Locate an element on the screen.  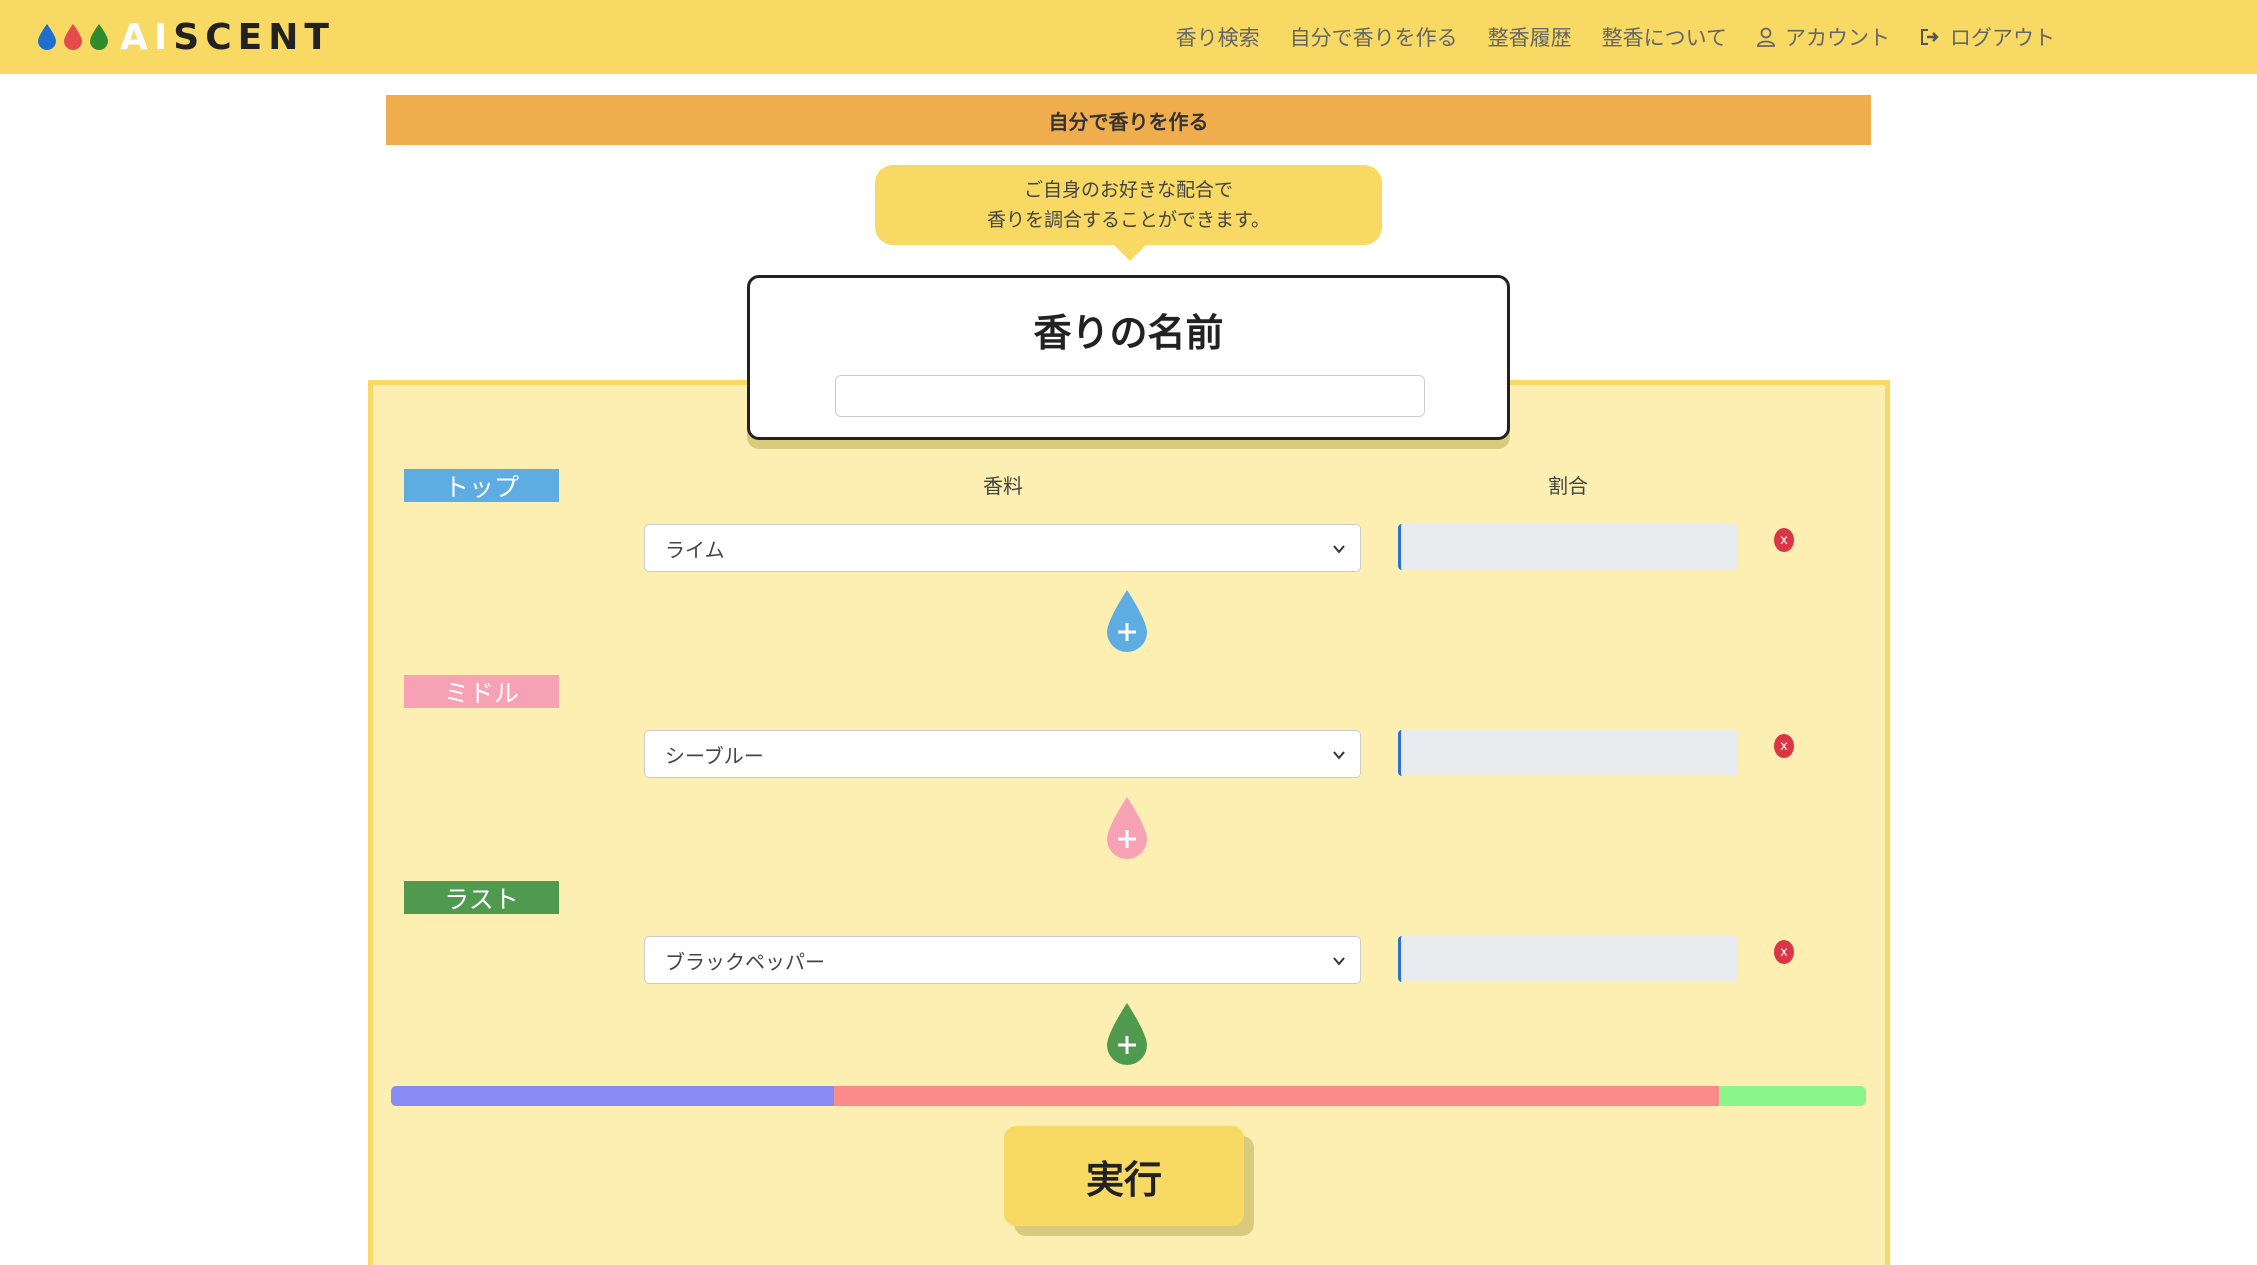
nav-label: 自分で香りを作る is located at coordinates (1373, 38).